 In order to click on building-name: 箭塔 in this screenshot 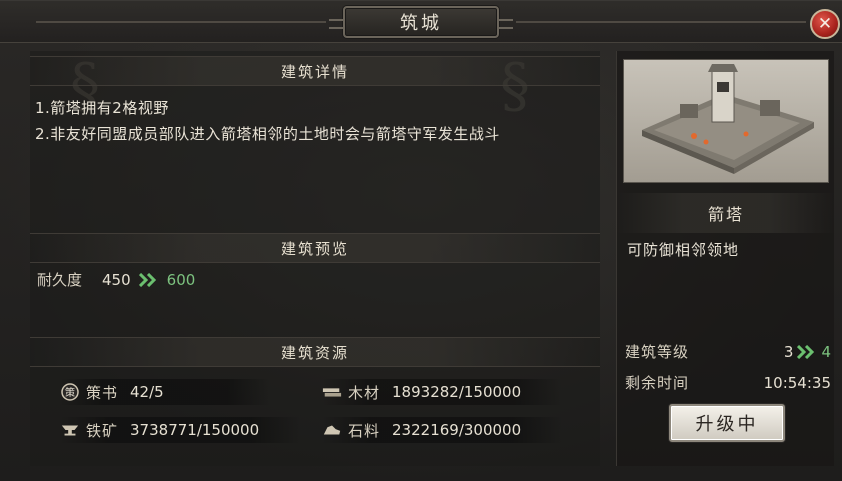, I will do `click(726, 213)`.